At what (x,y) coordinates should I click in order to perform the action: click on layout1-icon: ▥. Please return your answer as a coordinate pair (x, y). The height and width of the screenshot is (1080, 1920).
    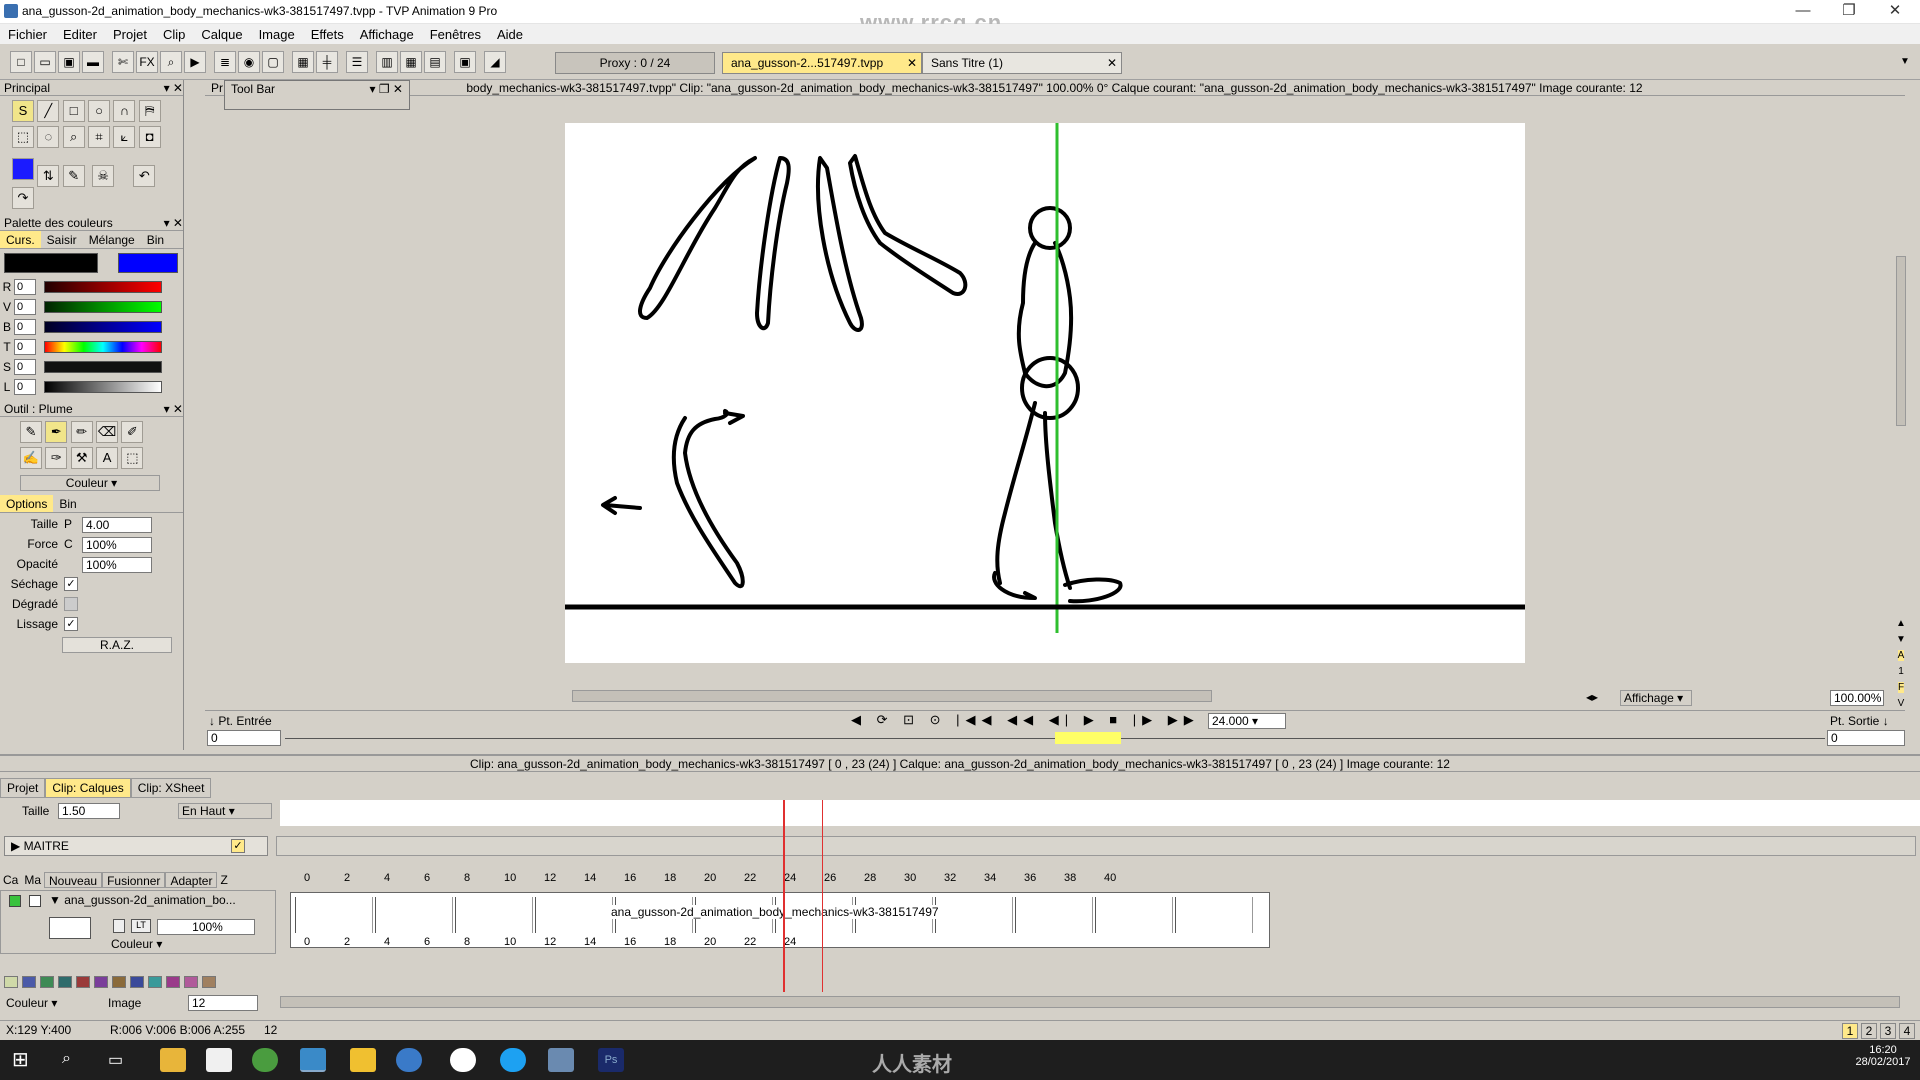
    Looking at the image, I should click on (387, 62).